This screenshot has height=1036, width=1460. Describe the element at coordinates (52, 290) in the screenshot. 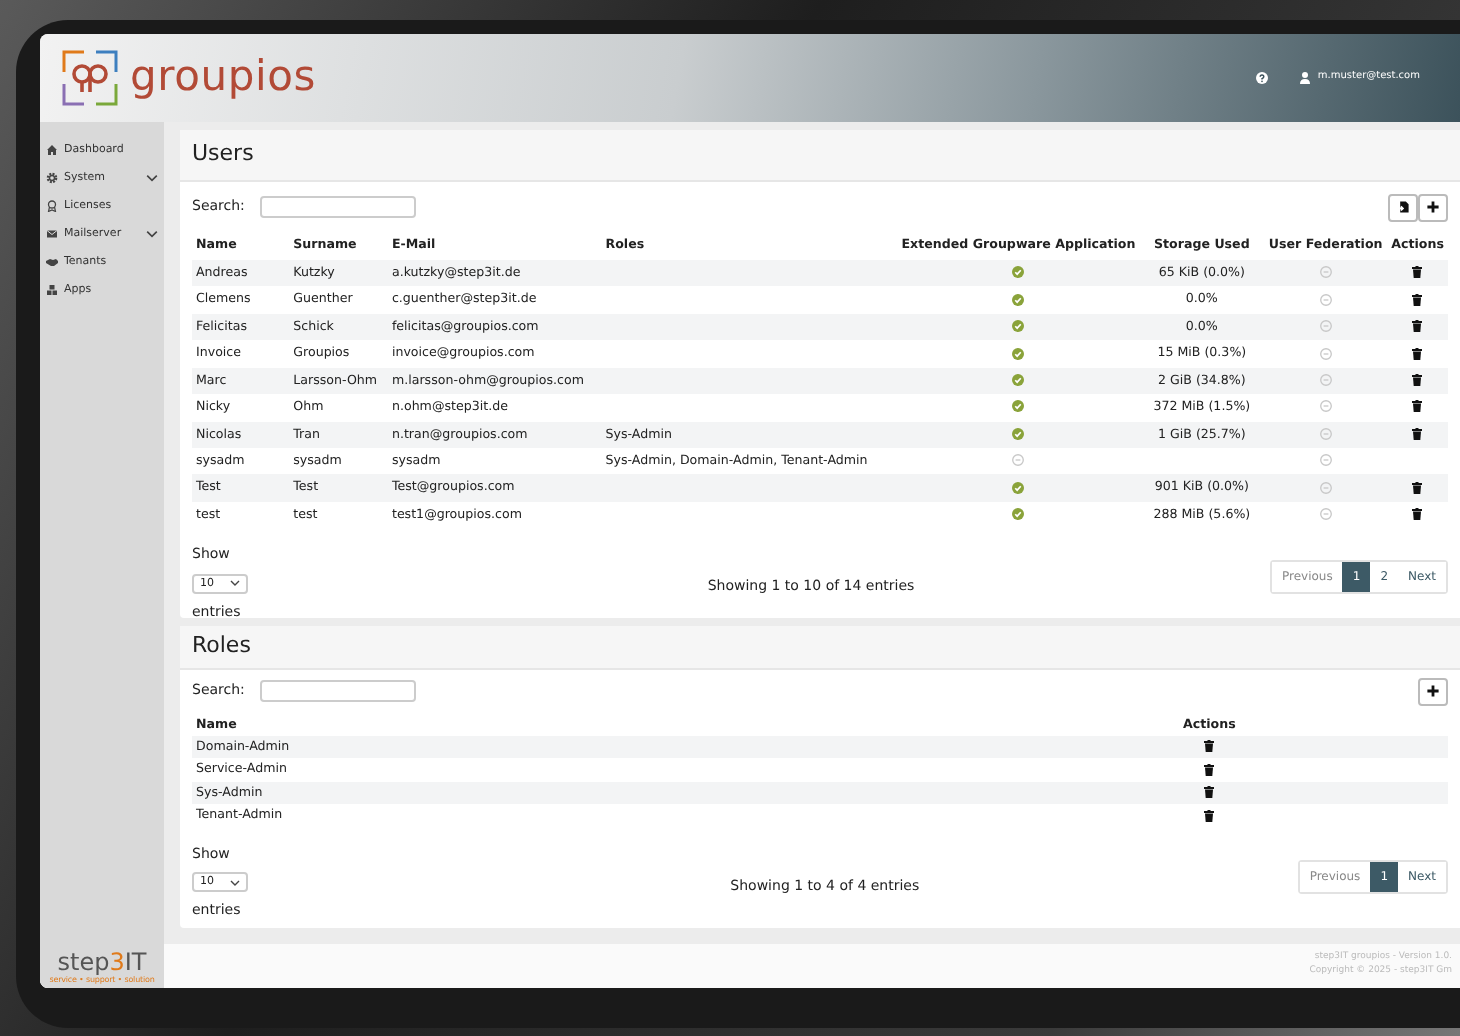

I see `cubes-icon` at that location.